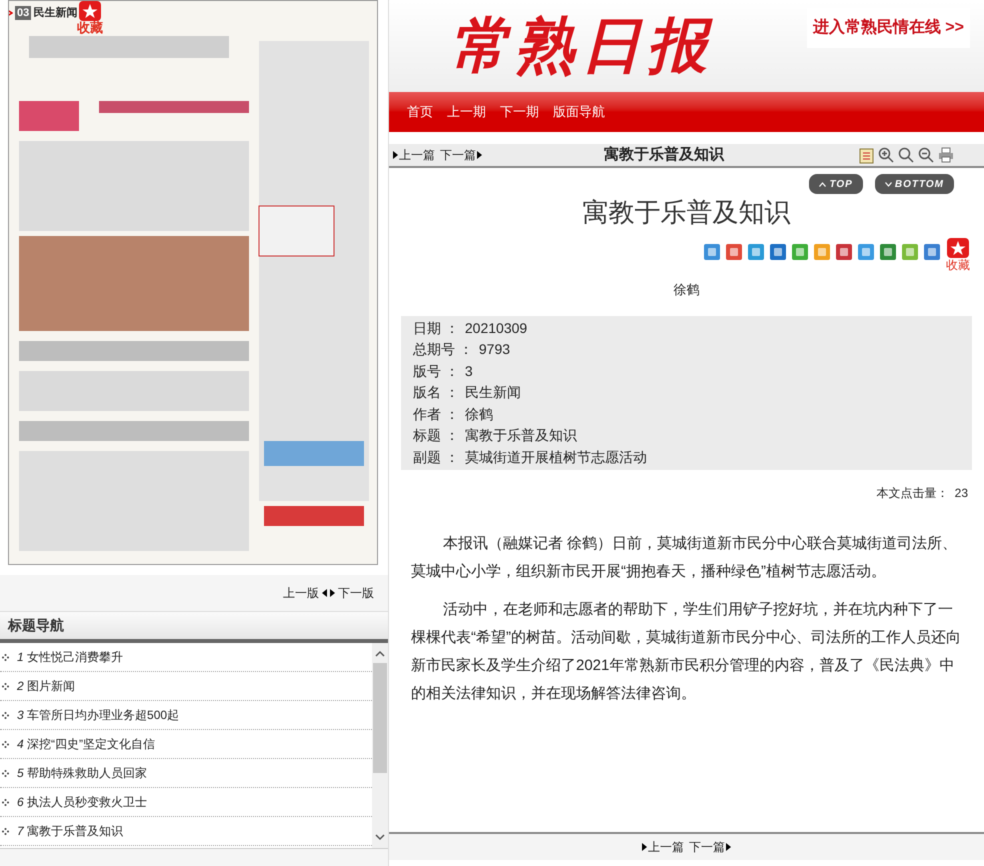  I want to click on scroll-button: TOP, so click(836, 184).